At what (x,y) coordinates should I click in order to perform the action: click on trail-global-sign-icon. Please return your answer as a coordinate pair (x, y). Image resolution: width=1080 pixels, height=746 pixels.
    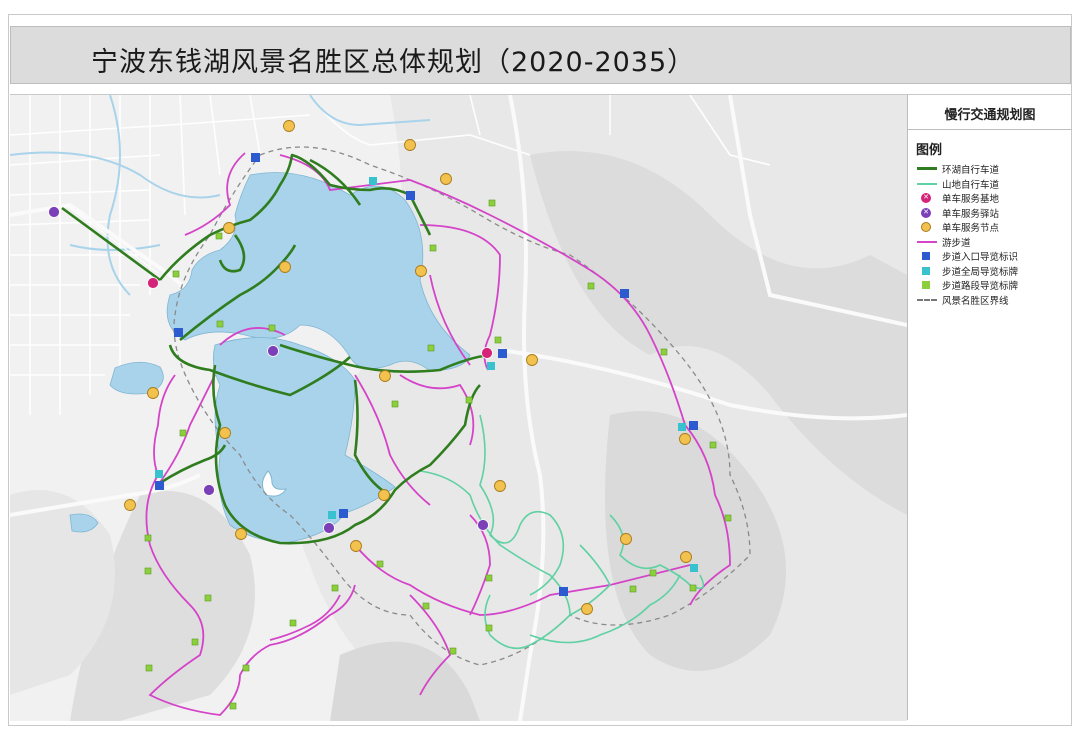
    Looking at the image, I should click on (927, 271).